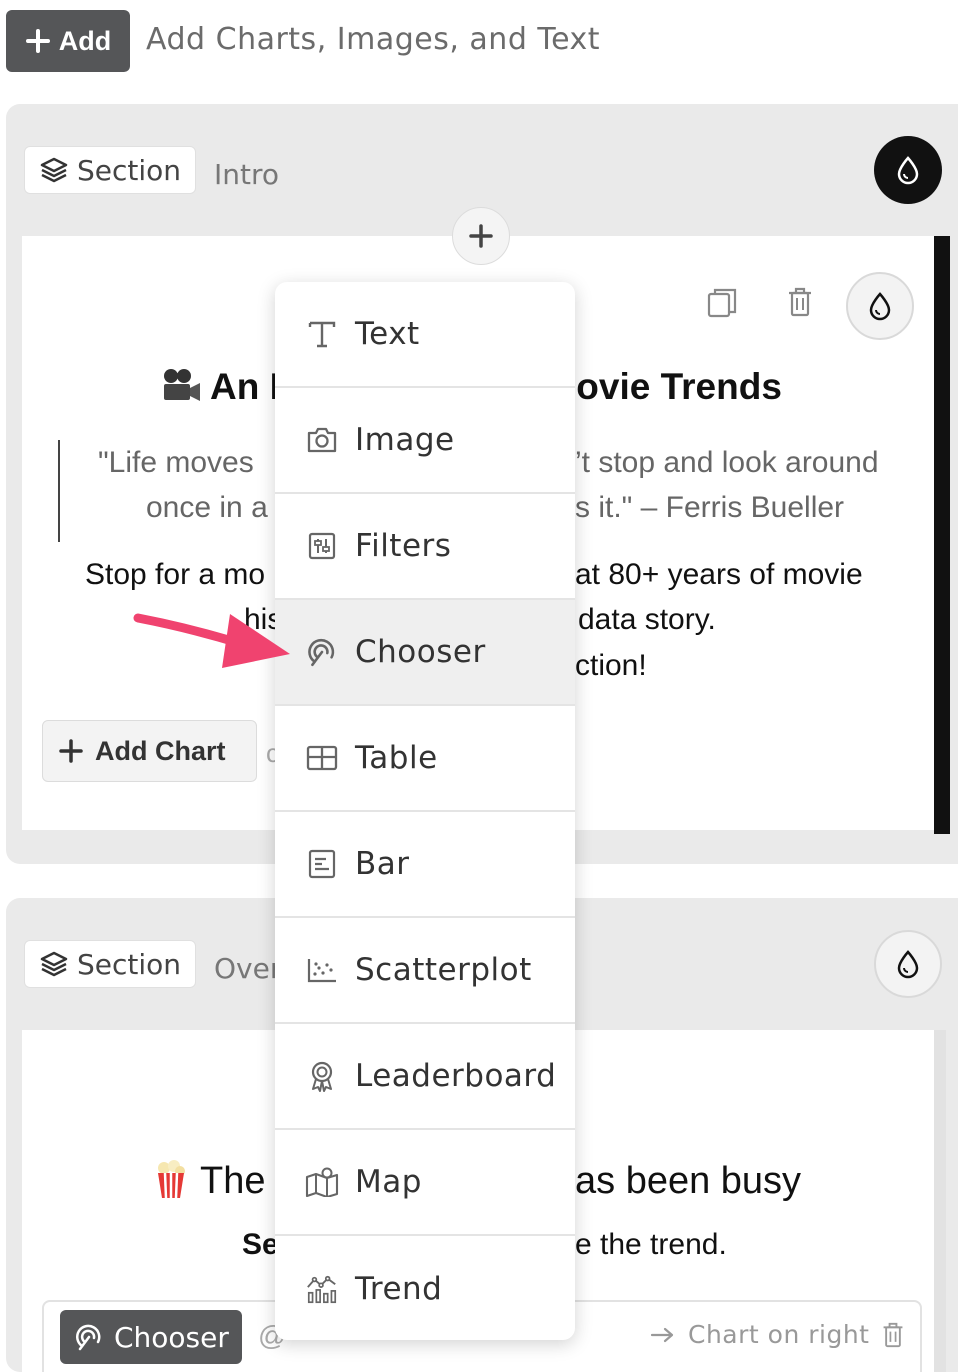  I want to click on copy-icon, so click(722, 303).